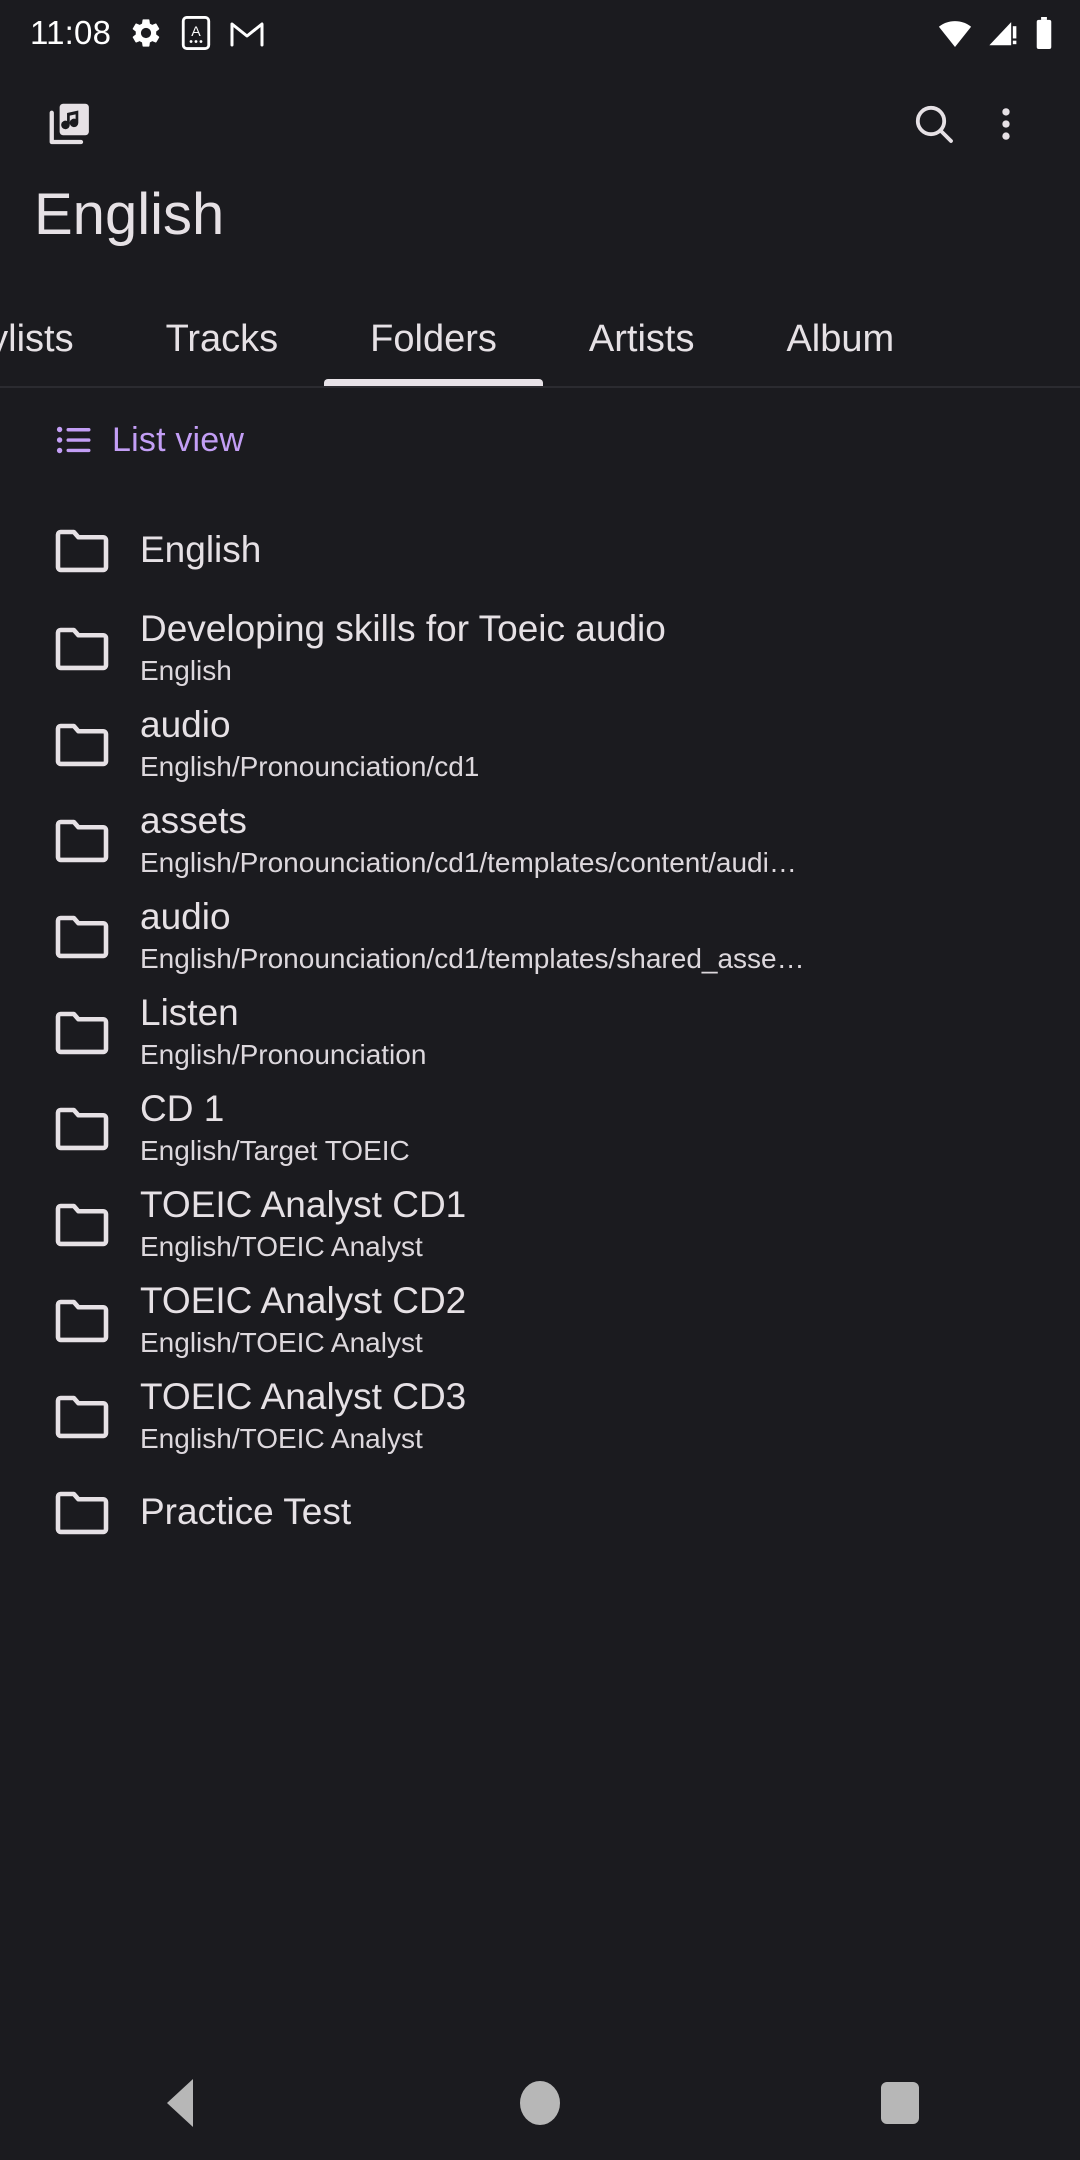  Describe the element at coordinates (589, 1224) in the screenshot. I see `list-item-text: TOEIC Analyst CD1 English/TOEIC Analyst` at that location.